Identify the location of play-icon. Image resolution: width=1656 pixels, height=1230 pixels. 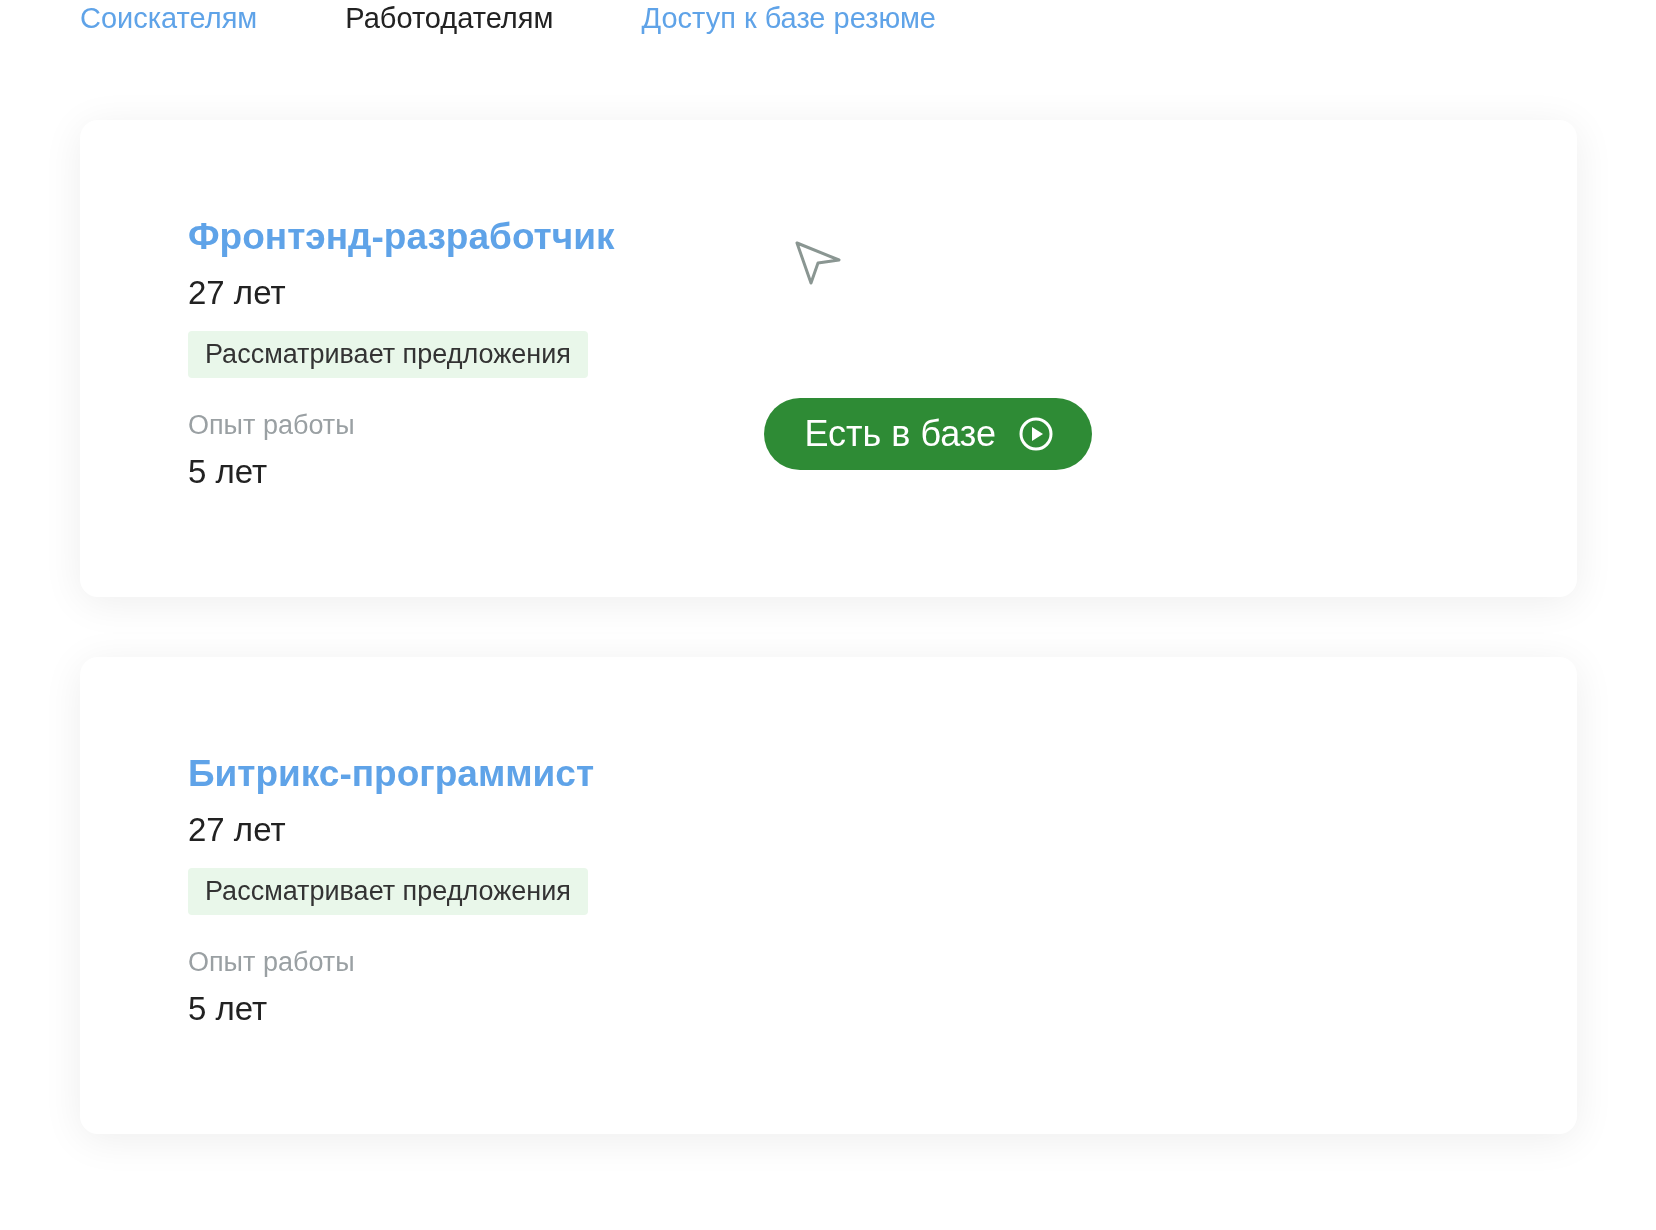
(1035, 434).